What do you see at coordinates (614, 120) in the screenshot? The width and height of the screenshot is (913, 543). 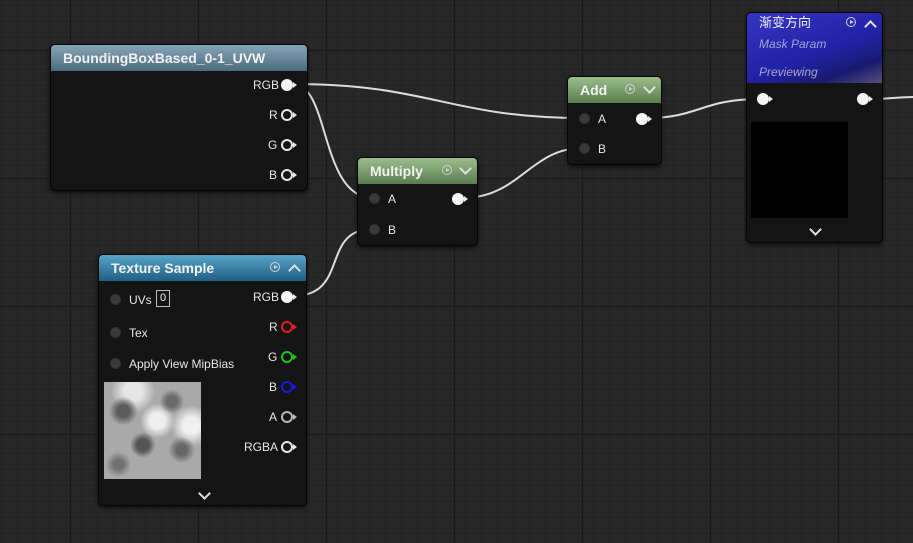 I see `node-add: Add A B` at bounding box center [614, 120].